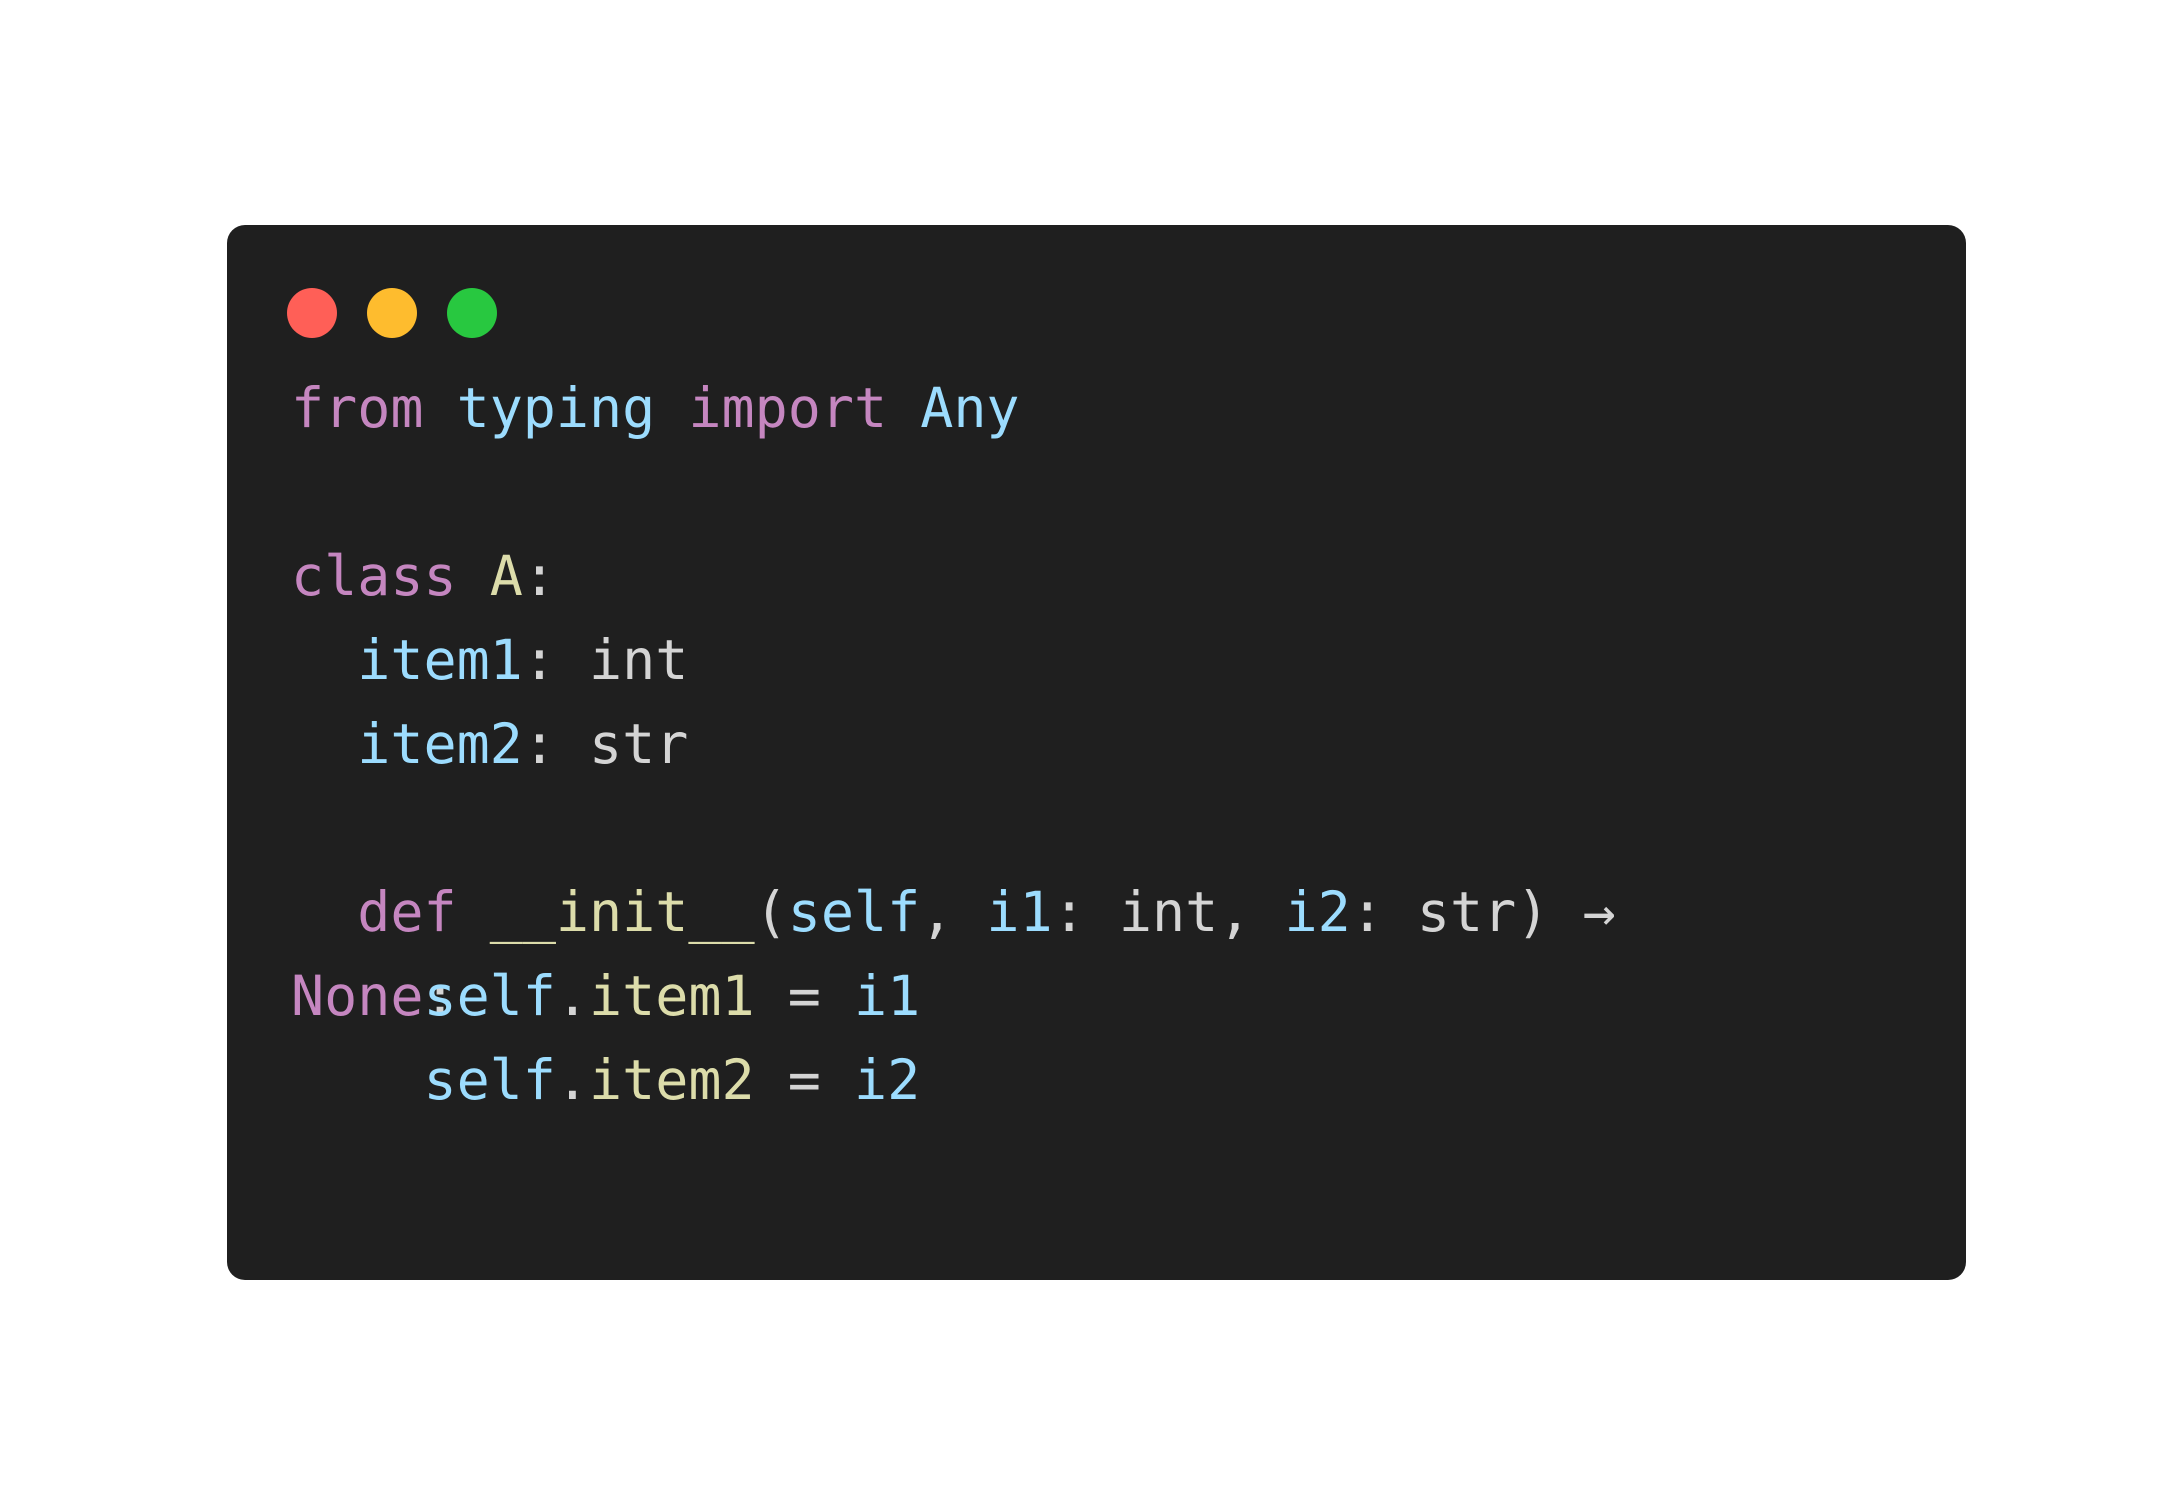 The image size is (2180, 1496). What do you see at coordinates (506, 576) in the screenshot?
I see `code-token: A` at bounding box center [506, 576].